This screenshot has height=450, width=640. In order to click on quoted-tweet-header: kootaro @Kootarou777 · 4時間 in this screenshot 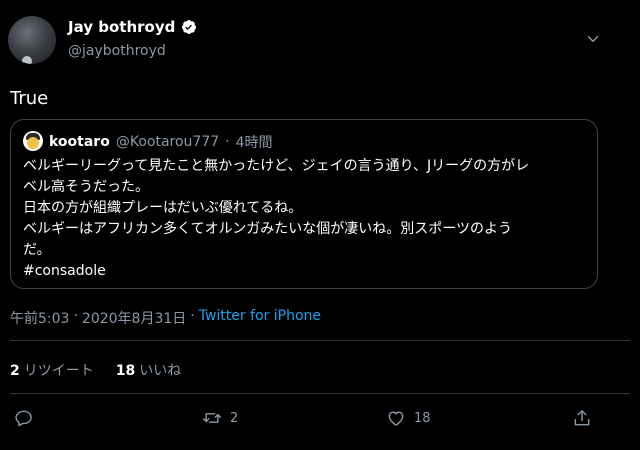, I will do `click(161, 142)`.